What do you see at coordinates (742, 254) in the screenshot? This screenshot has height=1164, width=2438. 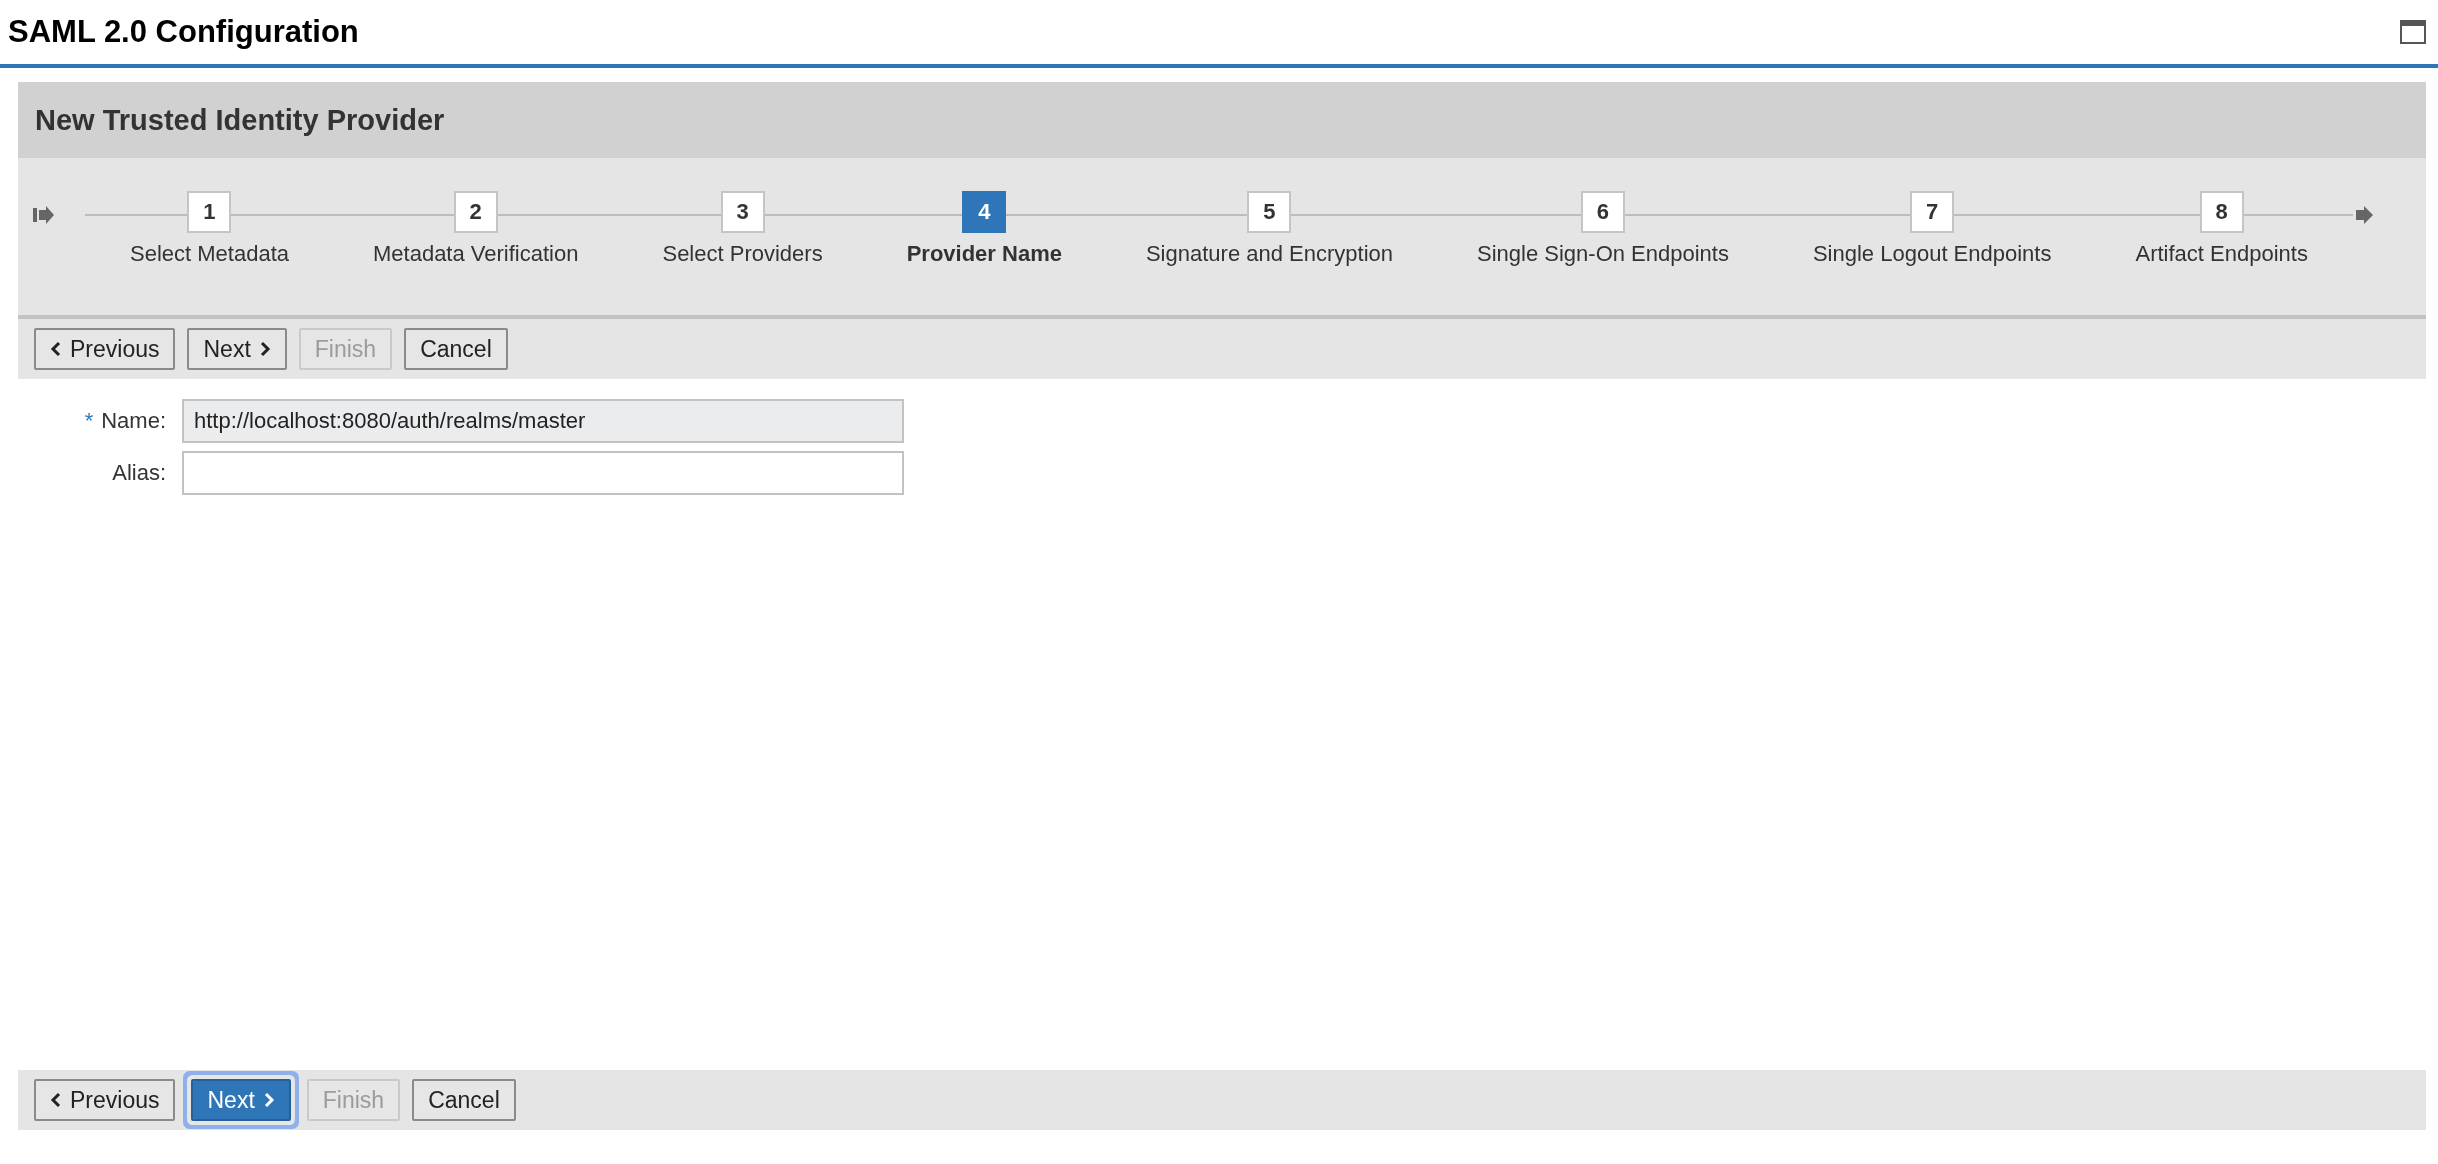 I see `step-label: Select Providers` at bounding box center [742, 254].